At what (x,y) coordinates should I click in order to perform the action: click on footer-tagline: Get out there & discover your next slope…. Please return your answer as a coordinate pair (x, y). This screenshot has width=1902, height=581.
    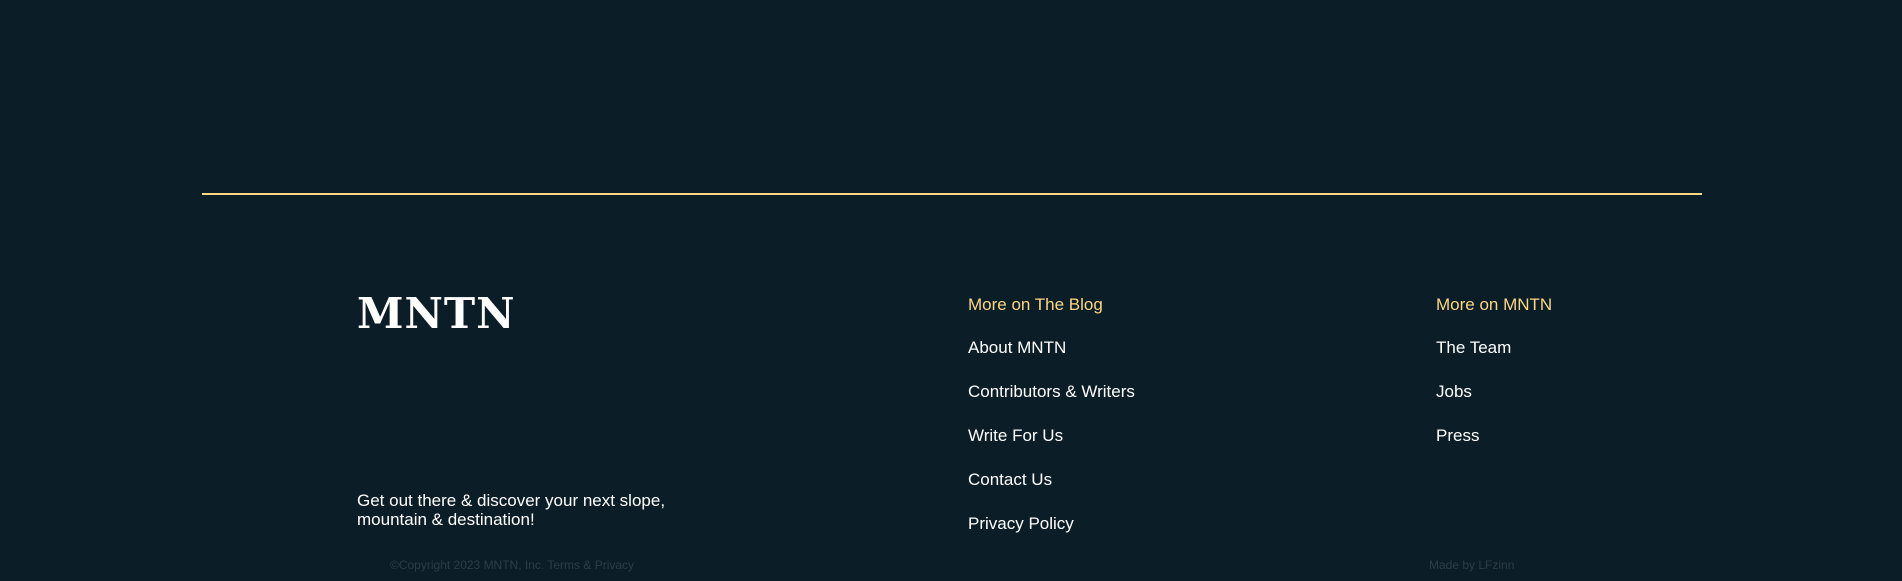
    Looking at the image, I should click on (511, 510).